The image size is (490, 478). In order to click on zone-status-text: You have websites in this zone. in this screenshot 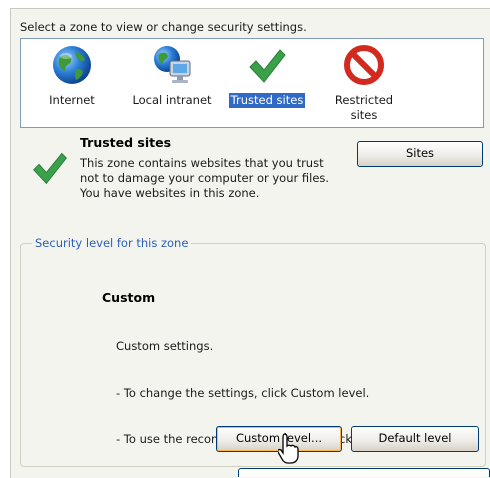, I will do `click(170, 193)`.